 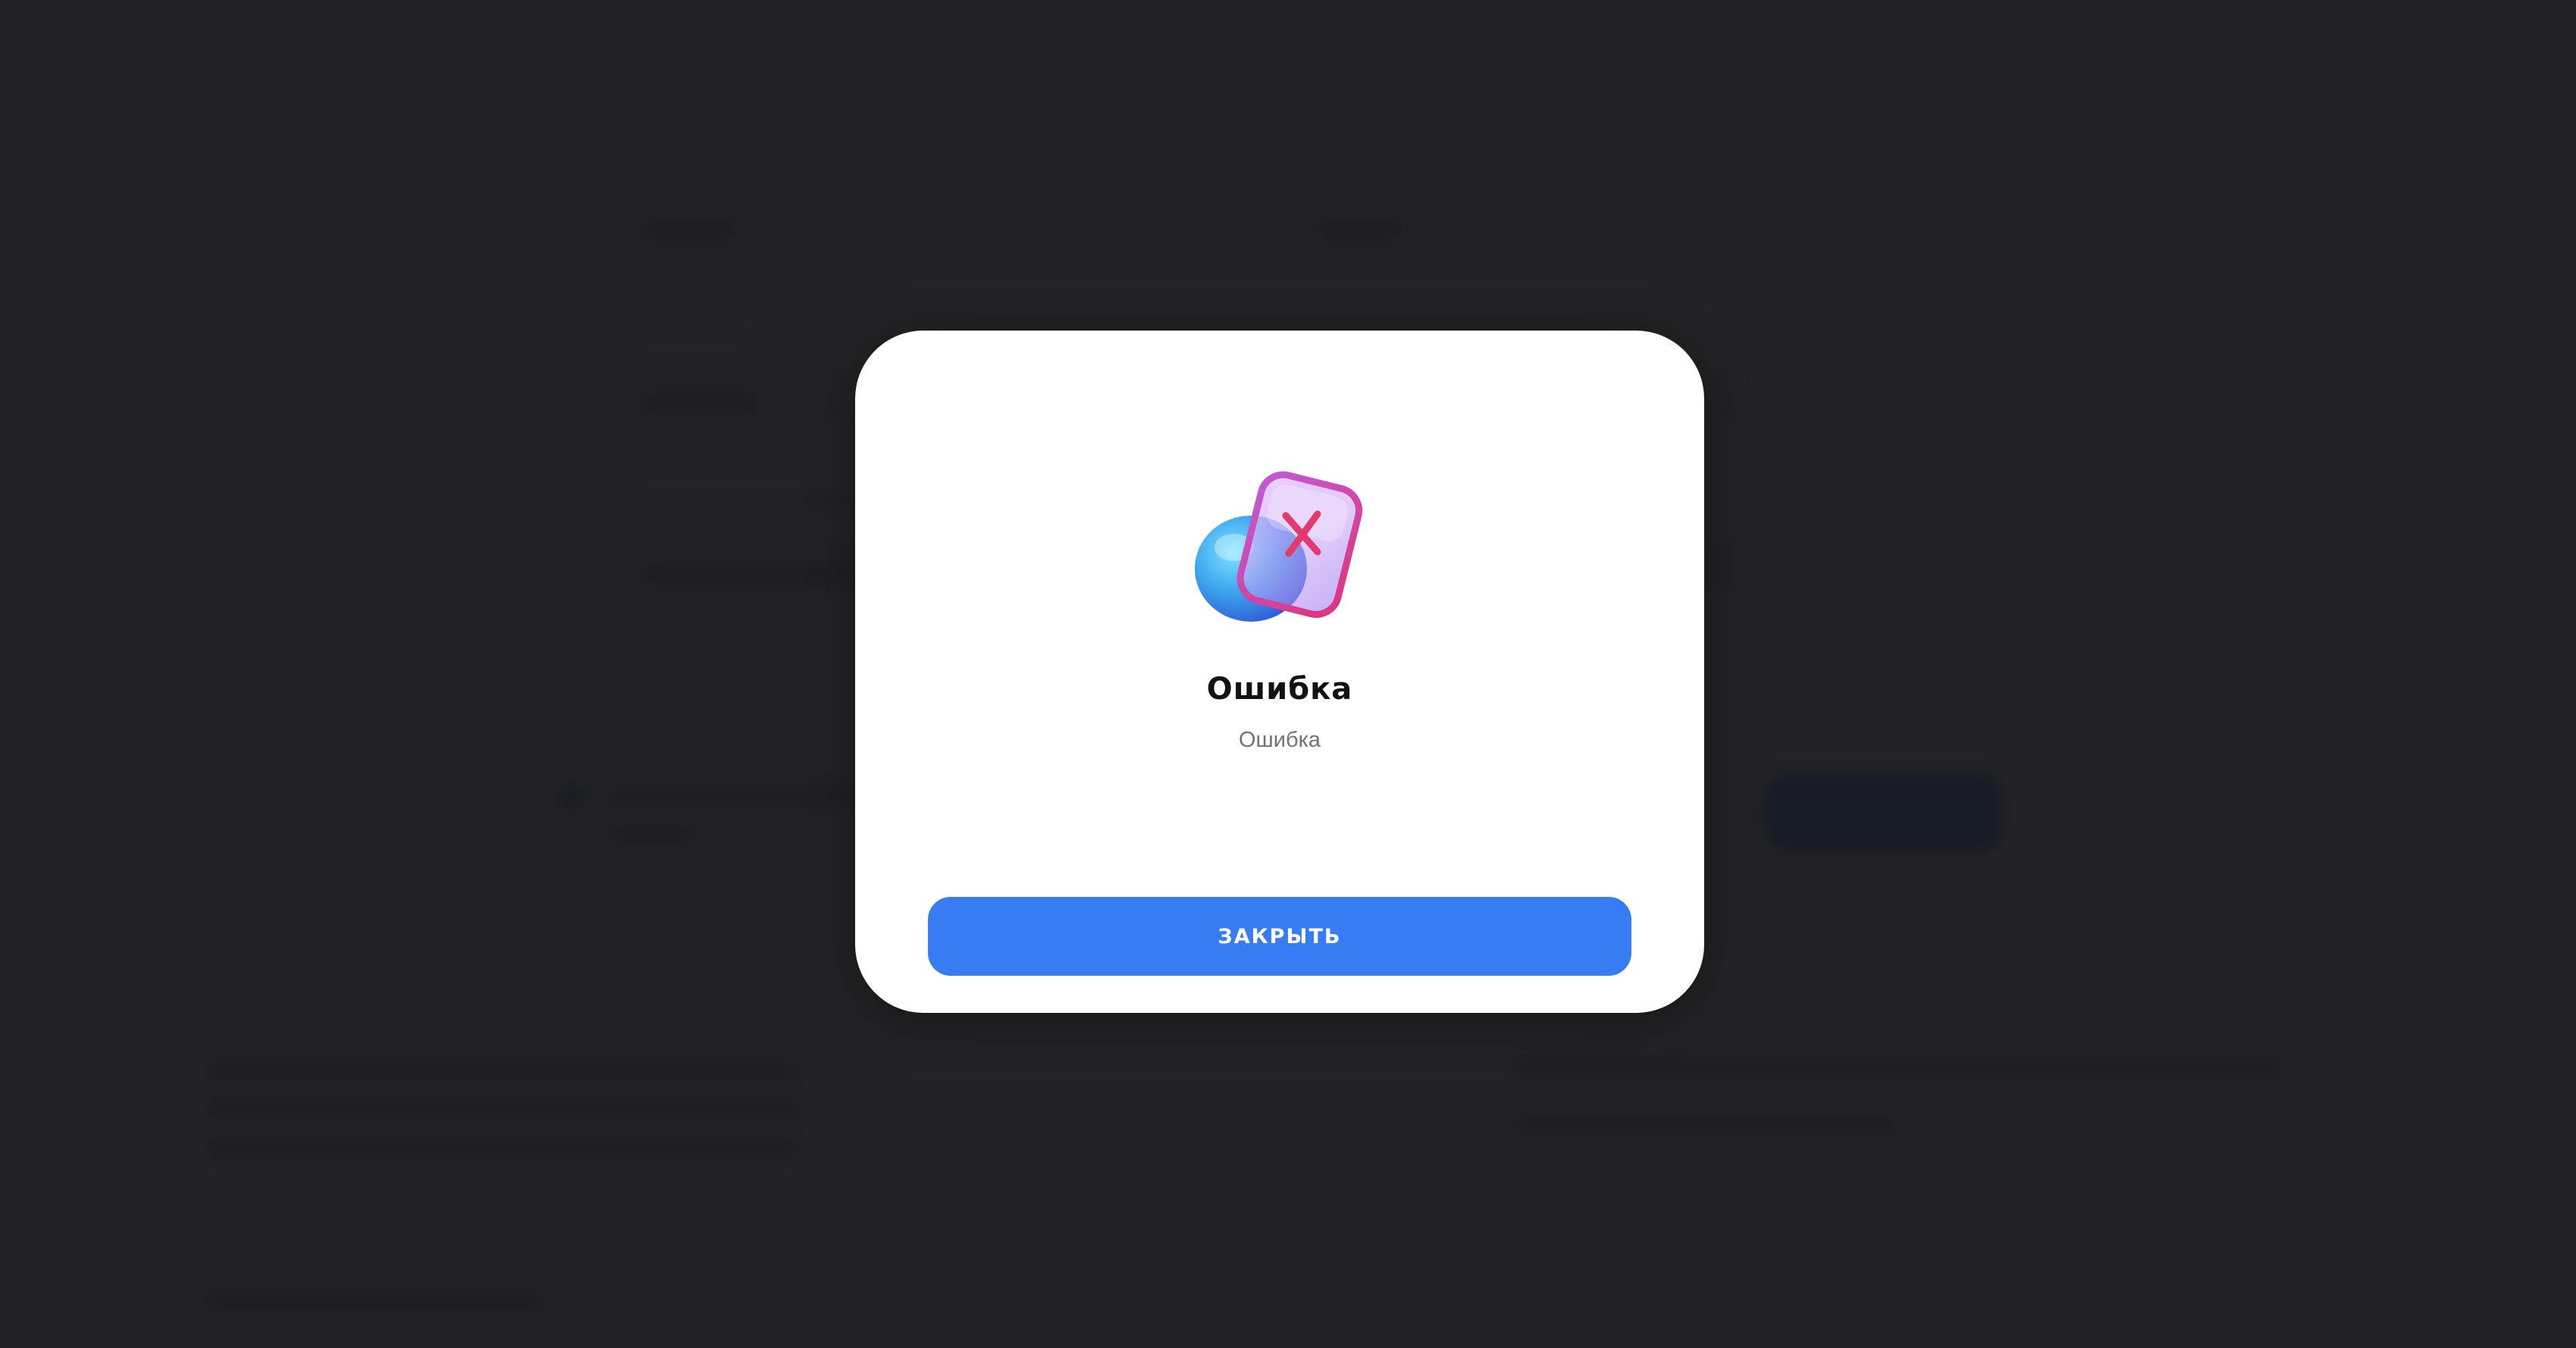 What do you see at coordinates (1280, 547) in the screenshot?
I see `error-cross-icon` at bounding box center [1280, 547].